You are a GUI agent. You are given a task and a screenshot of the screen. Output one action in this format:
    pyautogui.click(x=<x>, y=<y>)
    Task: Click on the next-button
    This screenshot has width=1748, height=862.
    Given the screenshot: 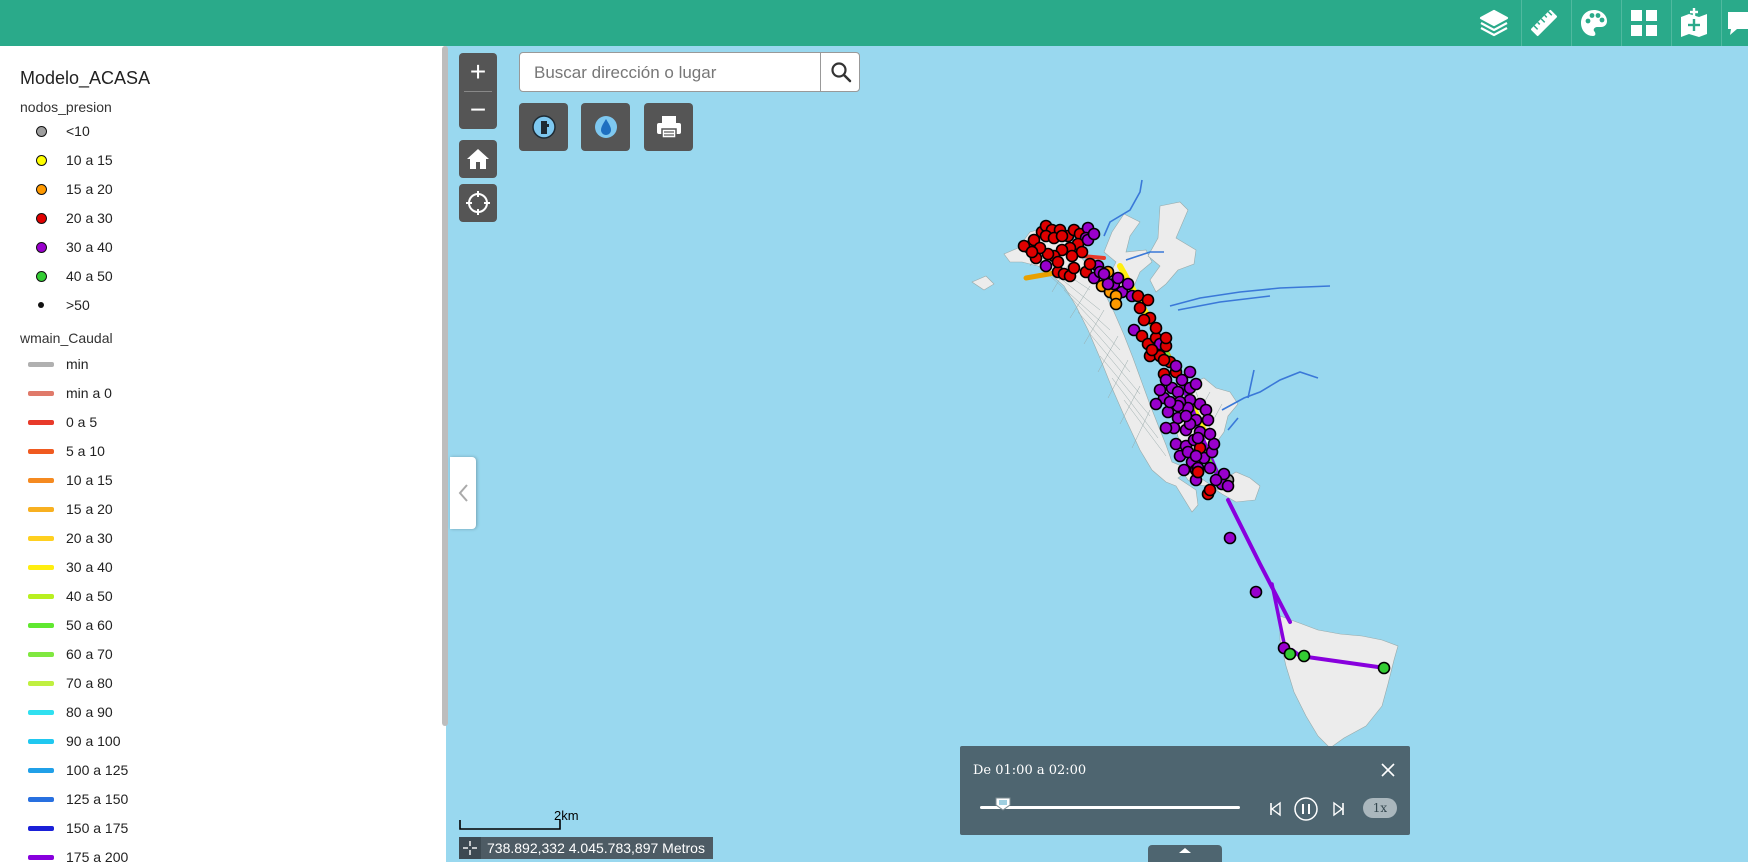 What is the action you would take?
    pyautogui.click(x=1338, y=809)
    